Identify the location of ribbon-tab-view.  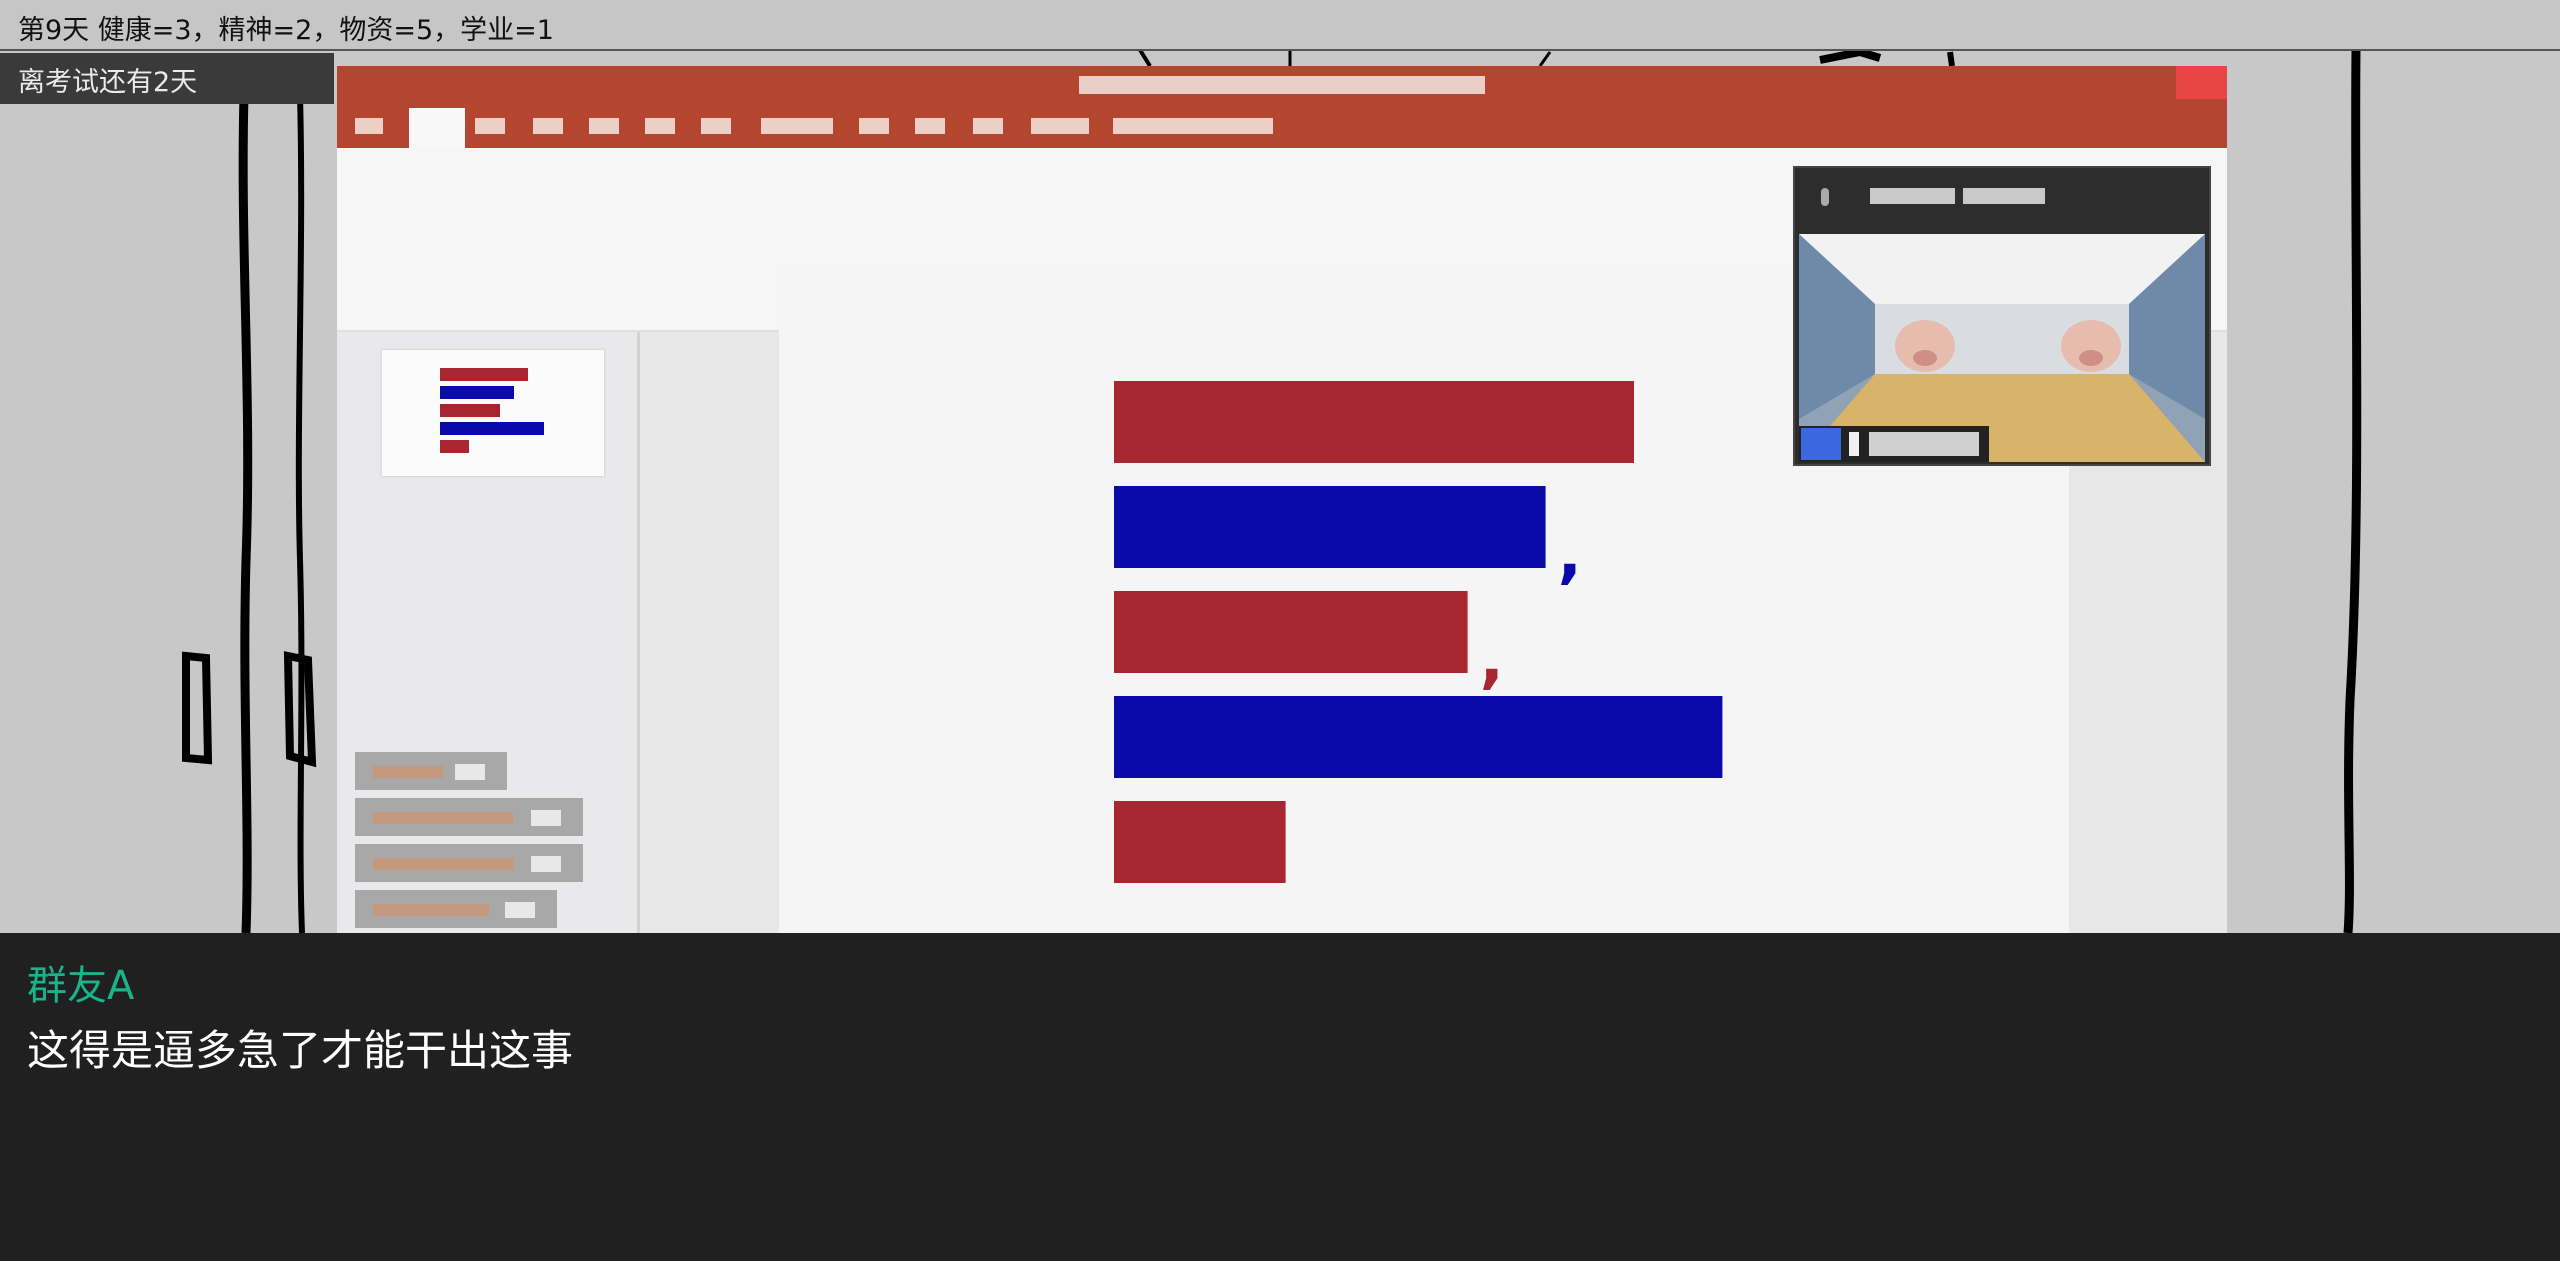
(874, 126).